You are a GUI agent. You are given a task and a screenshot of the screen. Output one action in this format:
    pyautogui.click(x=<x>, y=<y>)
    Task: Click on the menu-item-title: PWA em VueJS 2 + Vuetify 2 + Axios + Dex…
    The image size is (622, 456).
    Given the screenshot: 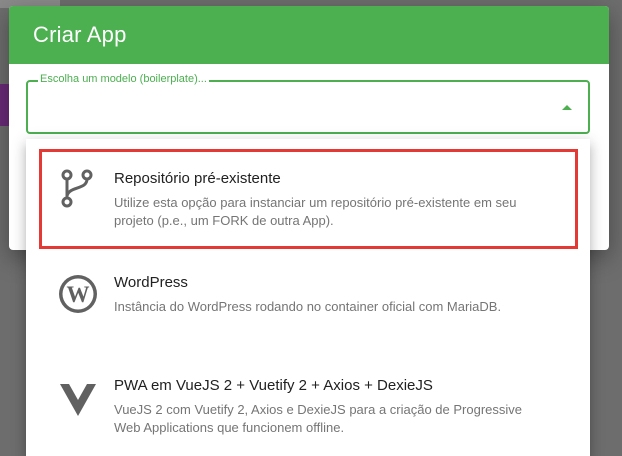 What is the action you would take?
    pyautogui.click(x=273, y=385)
    